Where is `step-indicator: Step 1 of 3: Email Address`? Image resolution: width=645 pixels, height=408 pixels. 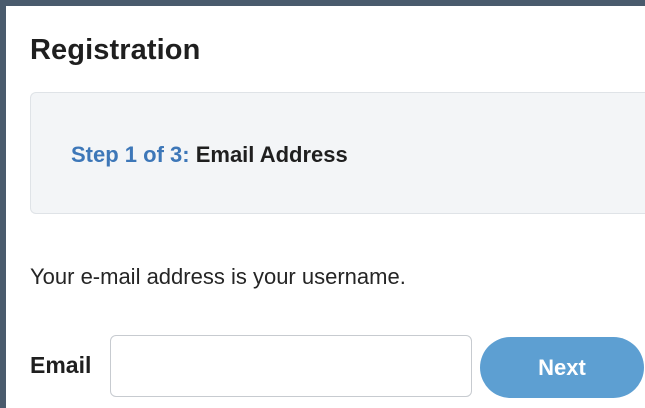
step-indicator: Step 1 of 3: Email Address is located at coordinates (209, 155).